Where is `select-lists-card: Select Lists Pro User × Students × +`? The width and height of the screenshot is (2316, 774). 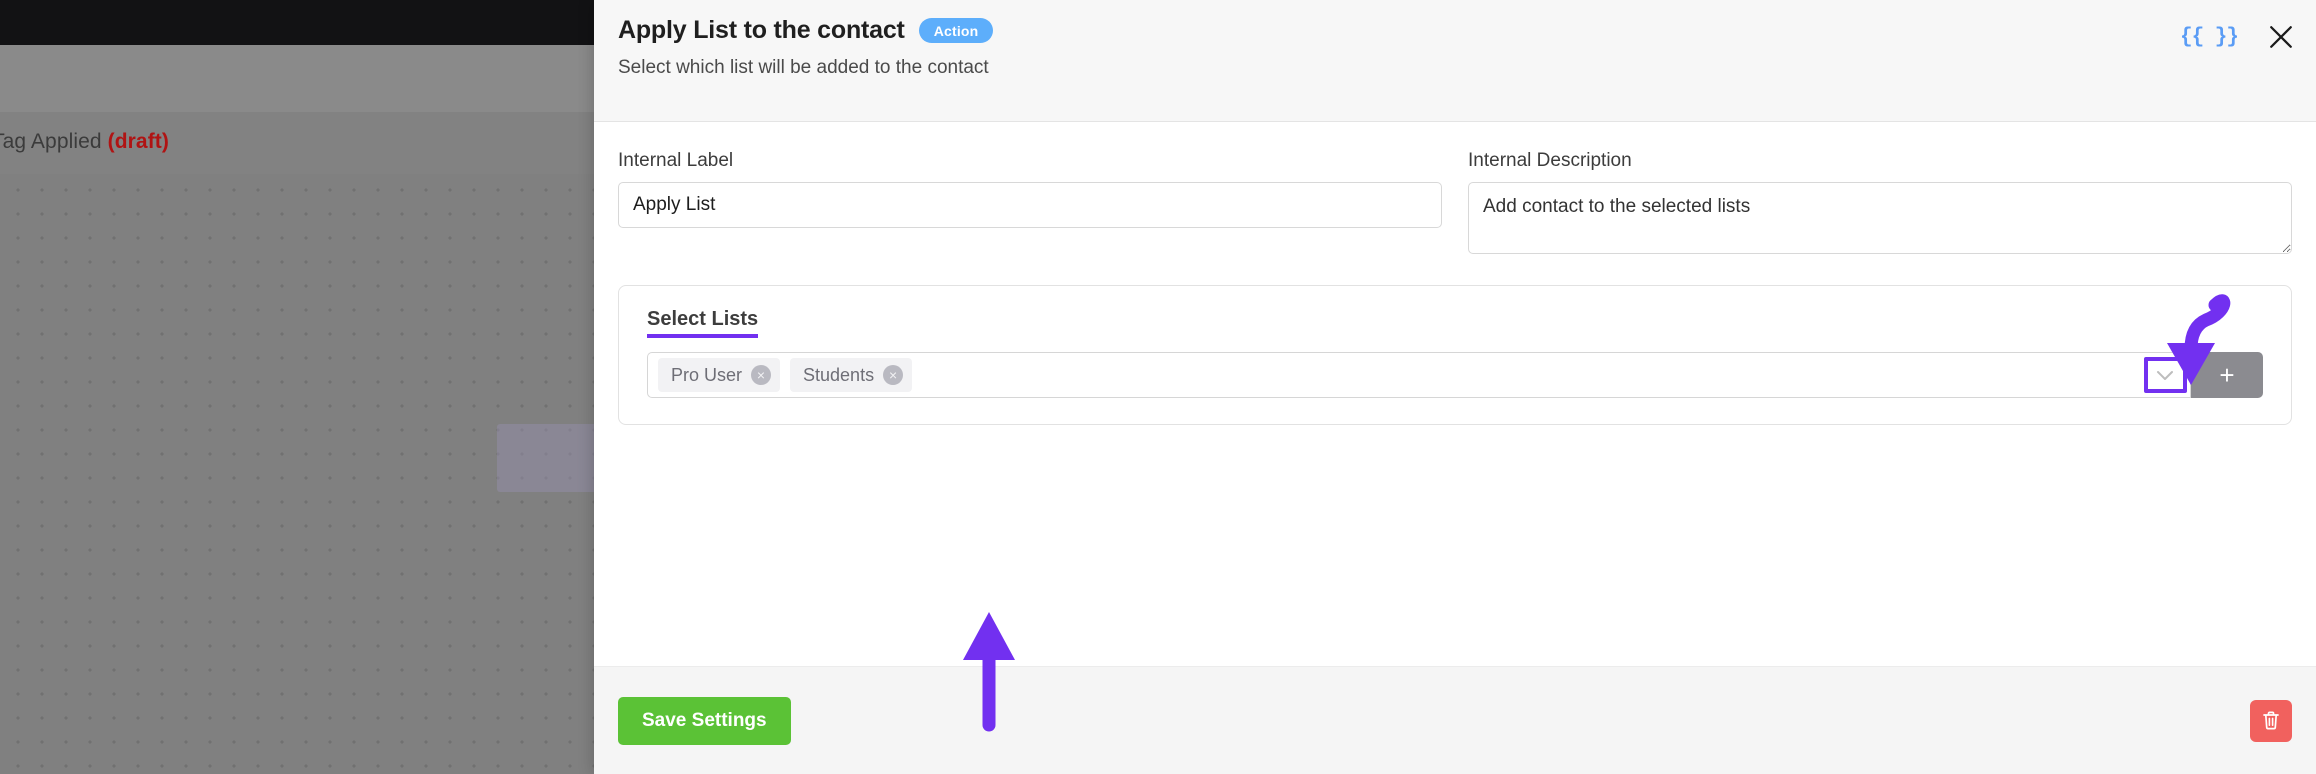
select-lists-card: Select Lists Pro User × Students × + is located at coordinates (1455, 355).